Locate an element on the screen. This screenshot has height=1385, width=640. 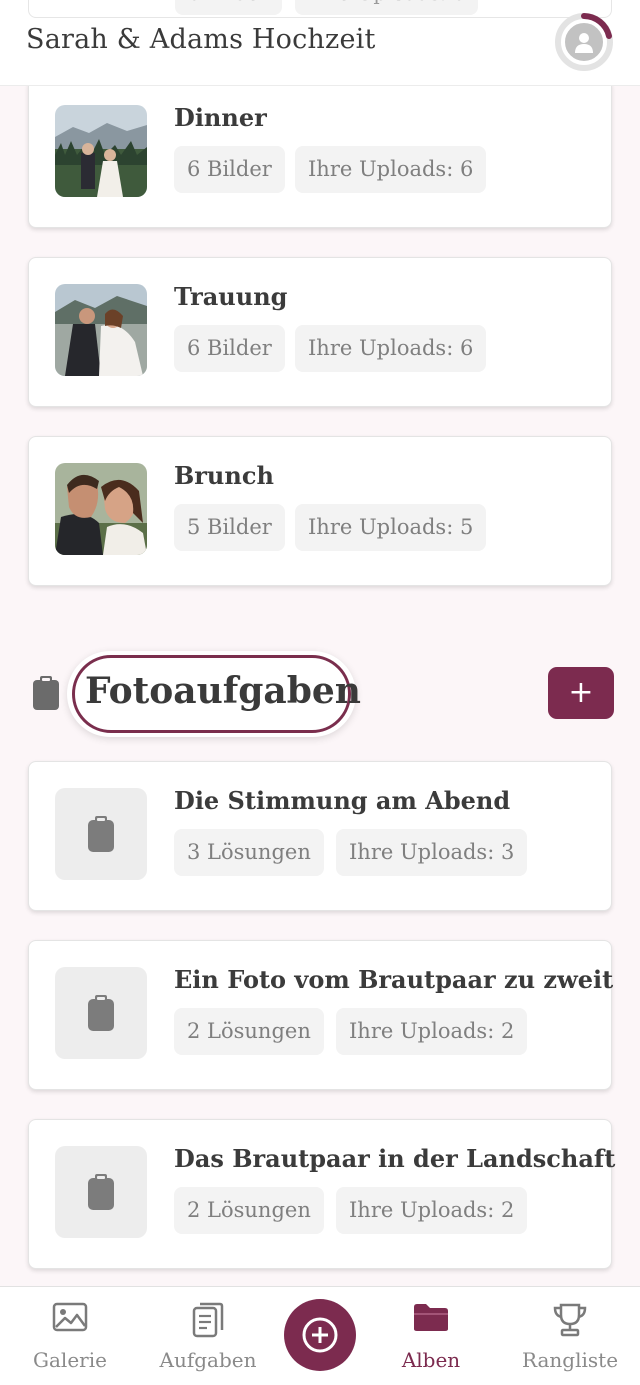
nav-label: Alben is located at coordinates (431, 1360).